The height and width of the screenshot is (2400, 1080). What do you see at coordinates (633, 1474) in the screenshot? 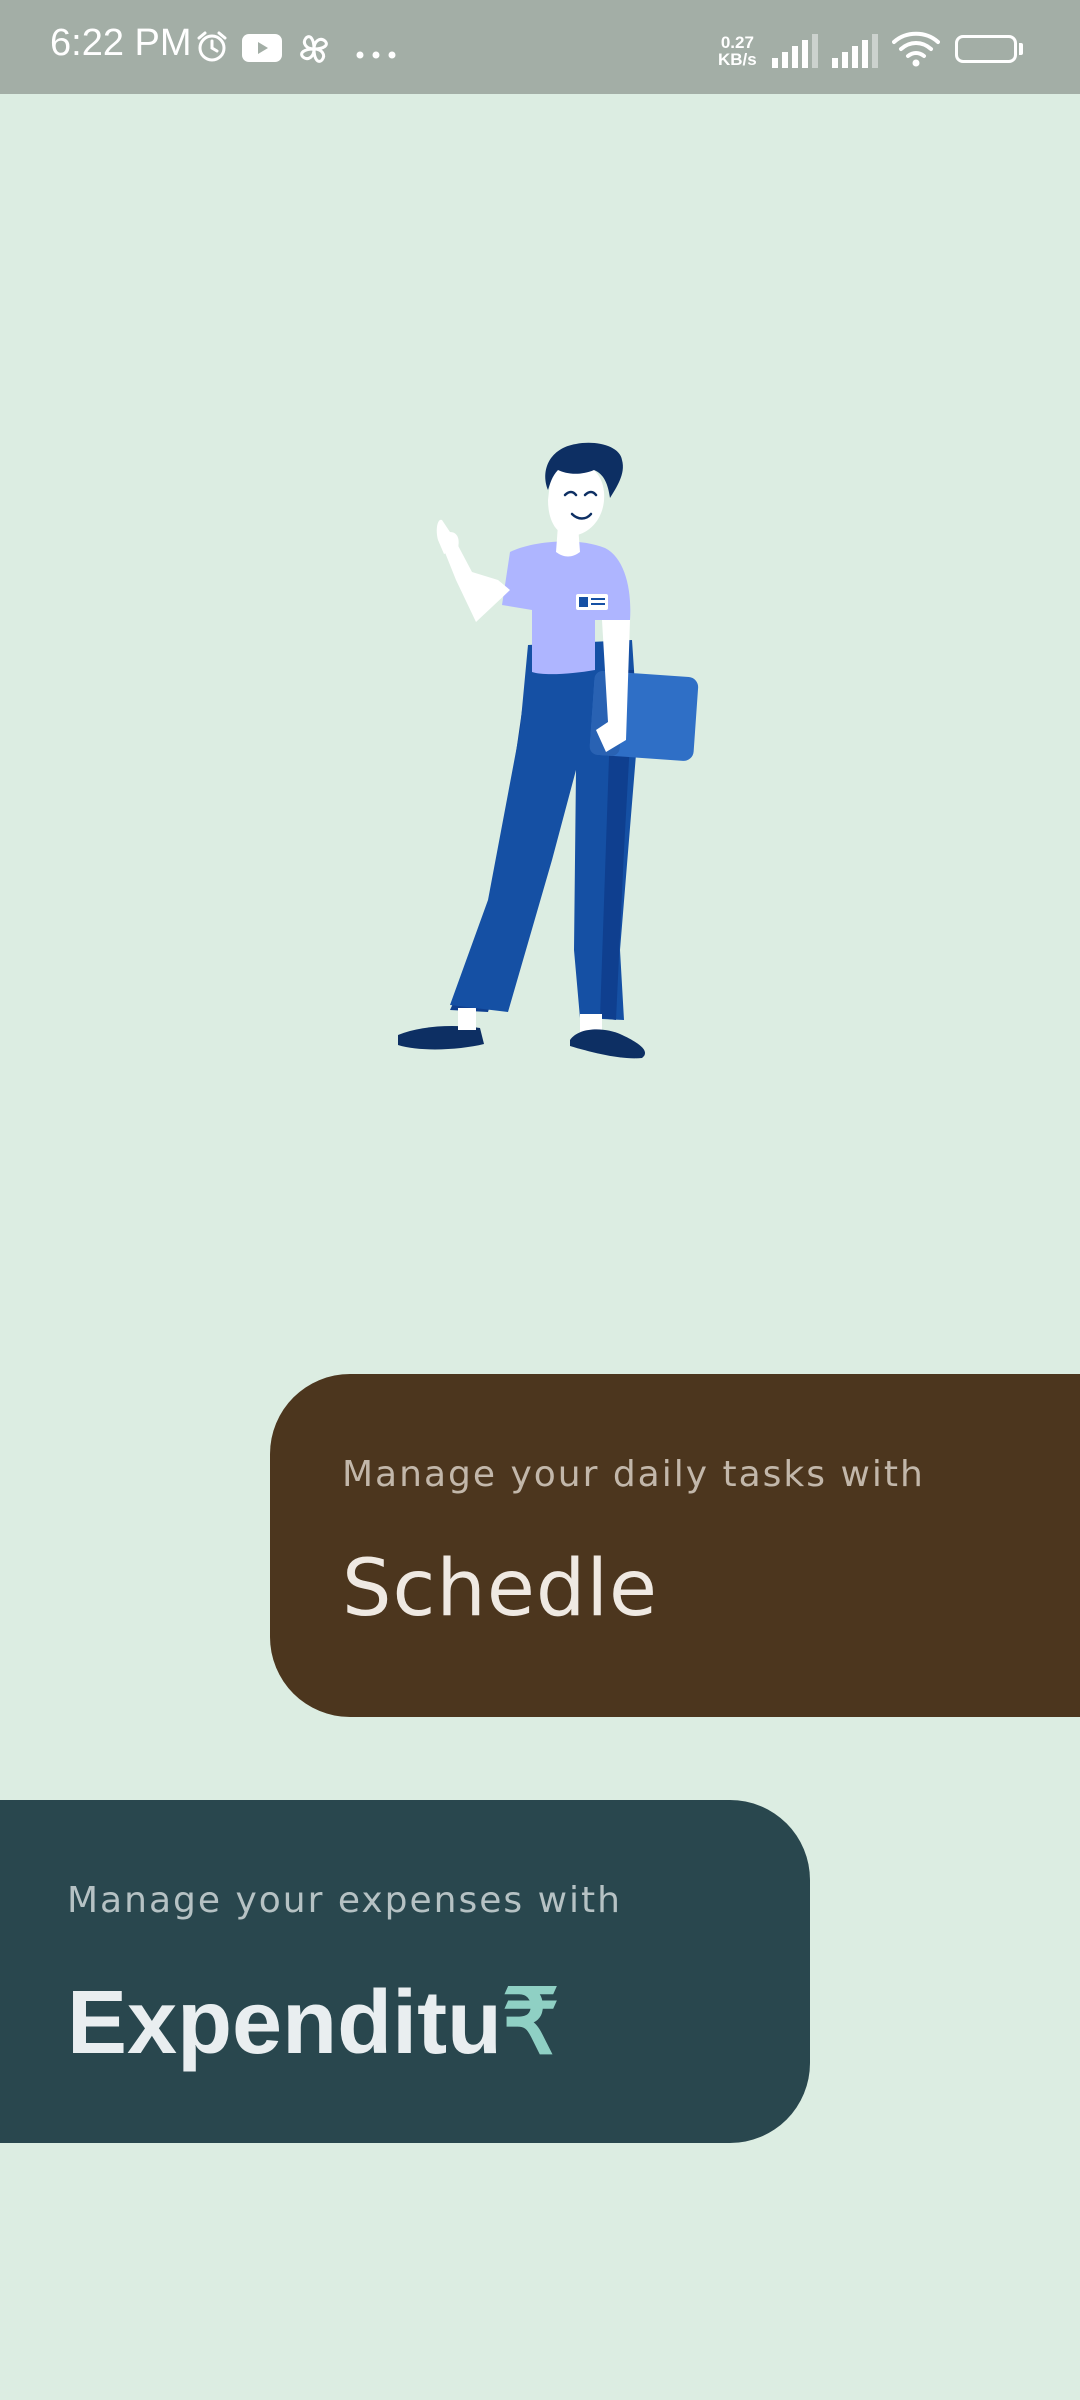
I see `schedle-subtitle: Manage your daily tasks with` at bounding box center [633, 1474].